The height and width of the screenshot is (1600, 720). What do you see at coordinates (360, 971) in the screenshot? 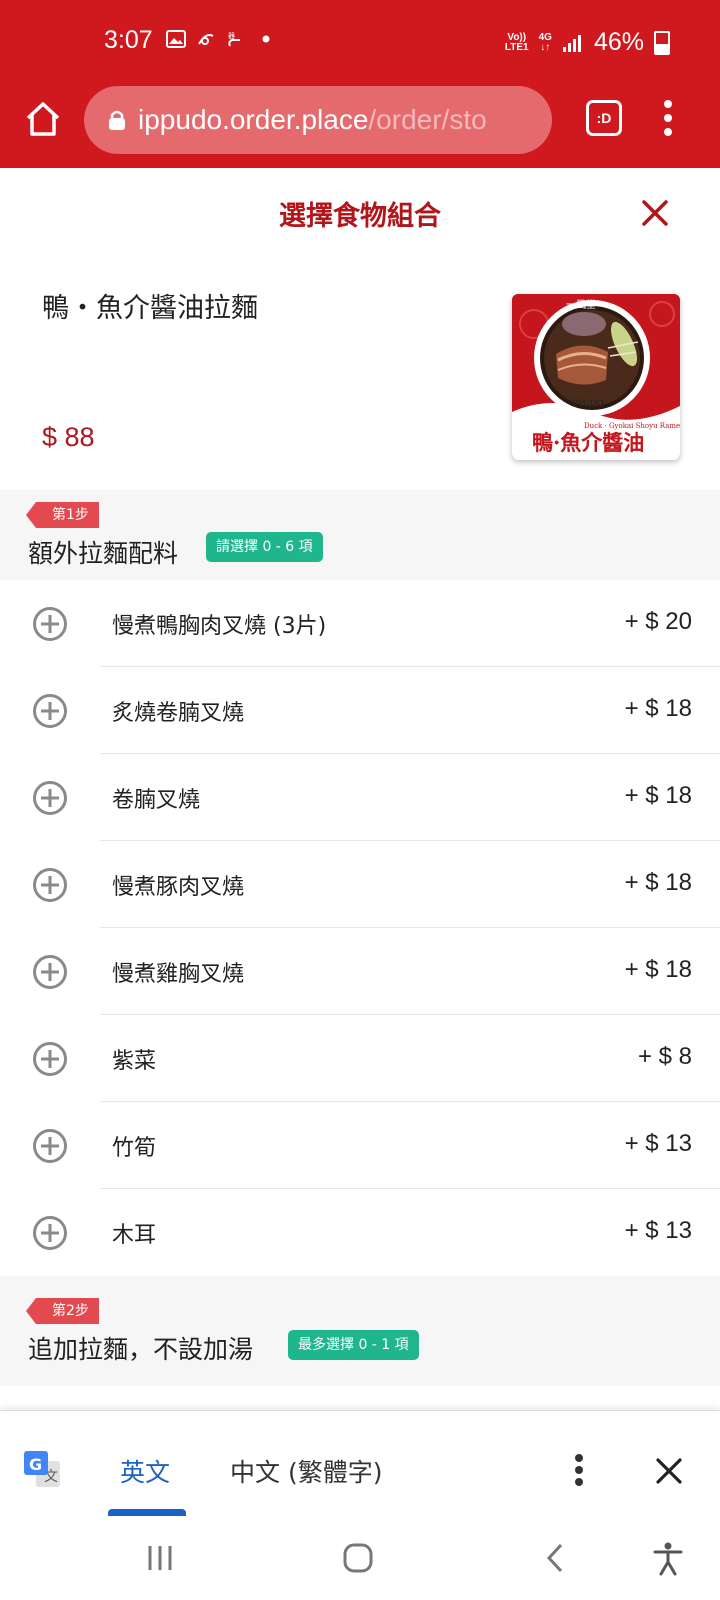
I see `option-row: 慢煮雞胸叉燒 + $ 18` at bounding box center [360, 971].